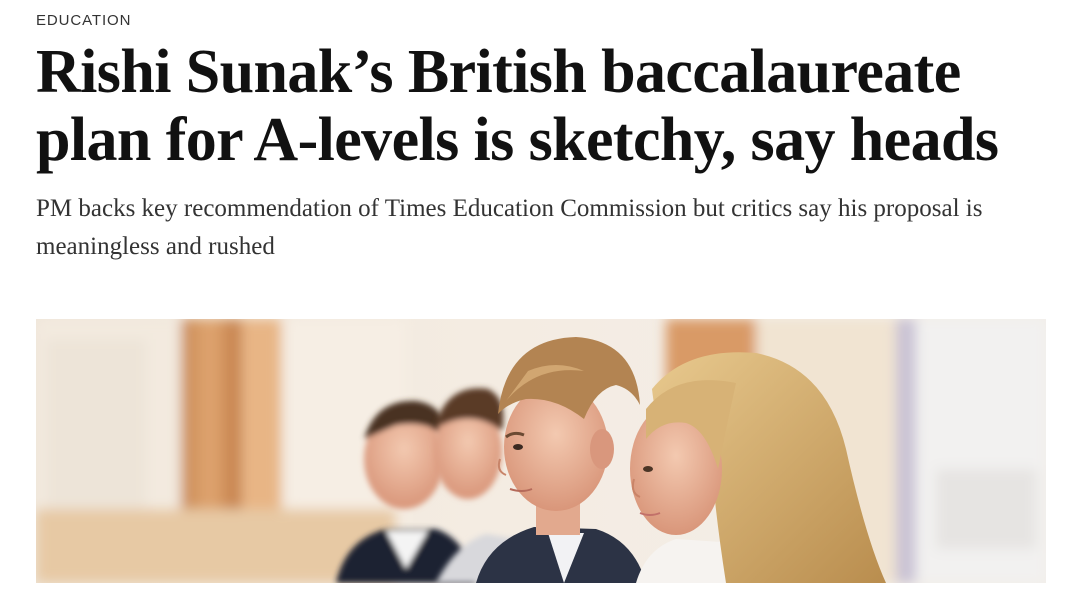  Describe the element at coordinates (83, 20) in the screenshot. I see `section-link: EDUCATION` at that location.